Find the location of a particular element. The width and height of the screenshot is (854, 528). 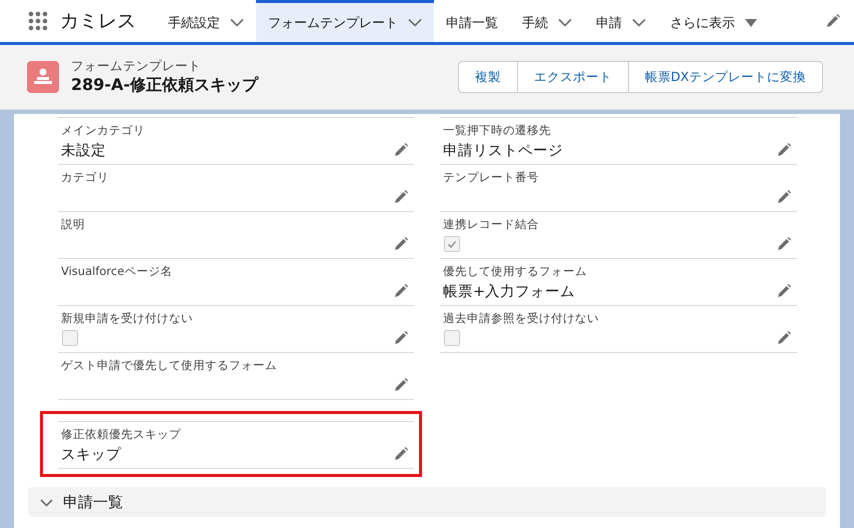

section-title: 申請一覧 is located at coordinates (93, 502).